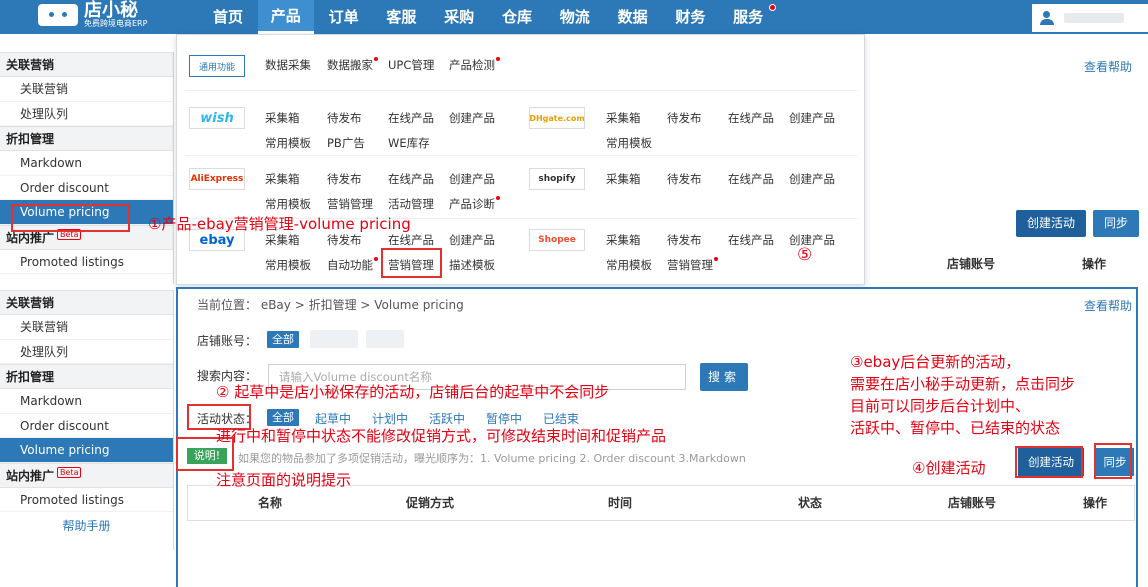 Image resolution: width=1148 pixels, height=587 pixels. What do you see at coordinates (285, 17) in the screenshot?
I see `nav-products: 产品` at bounding box center [285, 17].